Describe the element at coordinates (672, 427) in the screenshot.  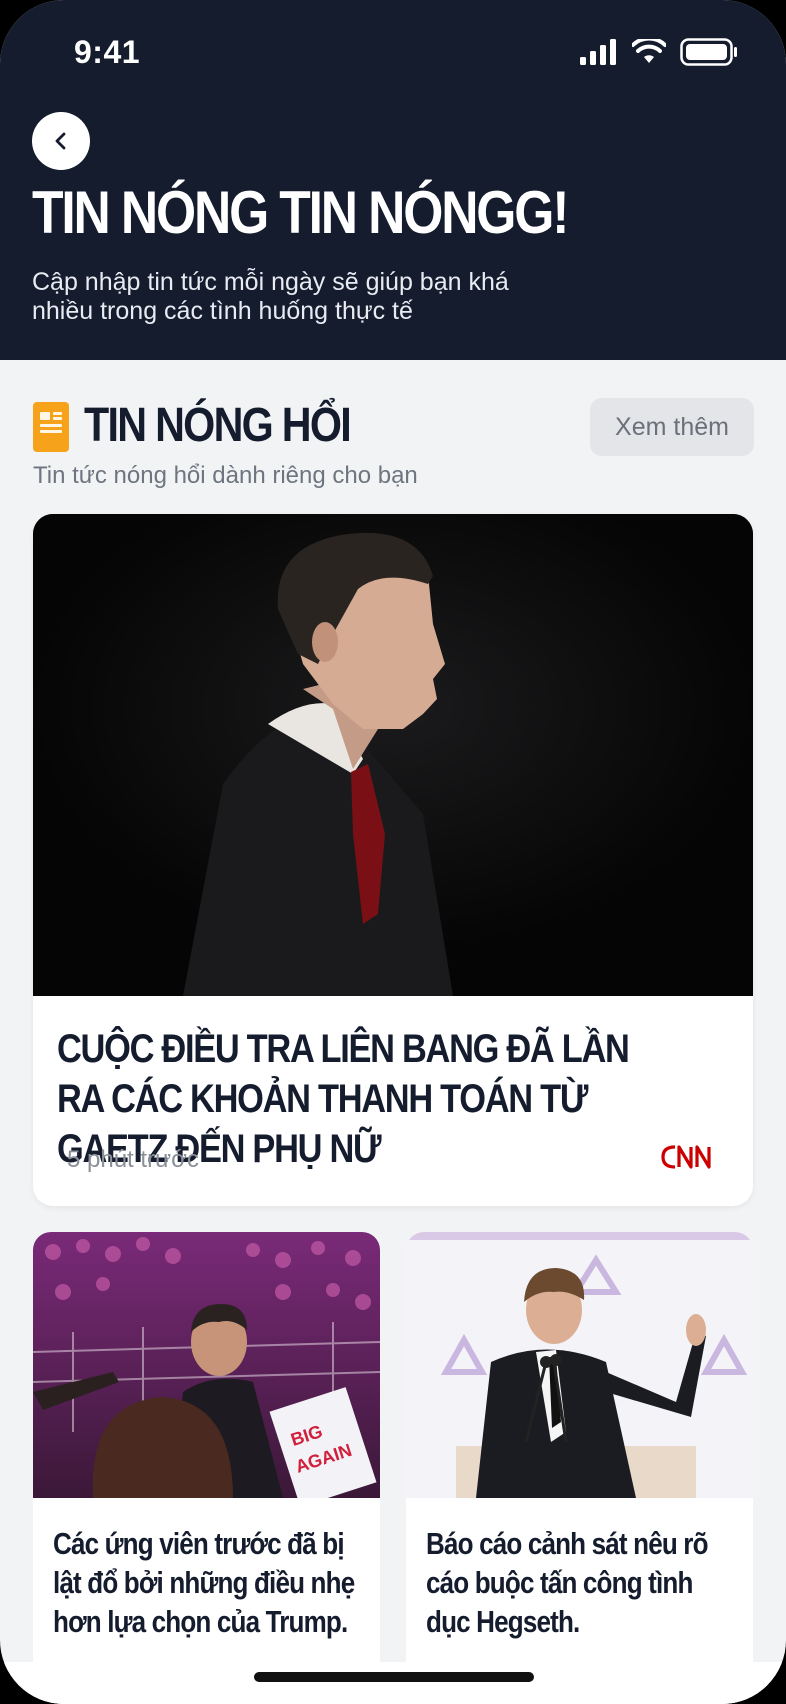
I see `see-more-button: Xem thêm` at that location.